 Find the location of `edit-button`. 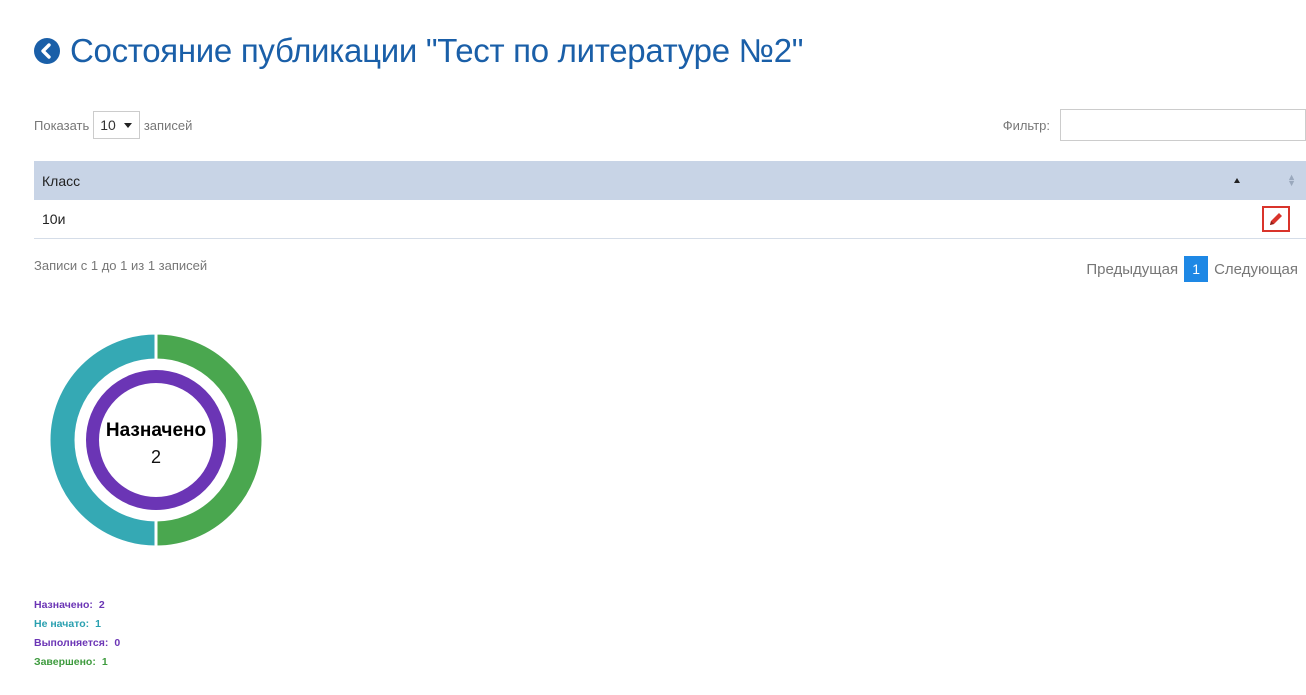

edit-button is located at coordinates (1276, 218).